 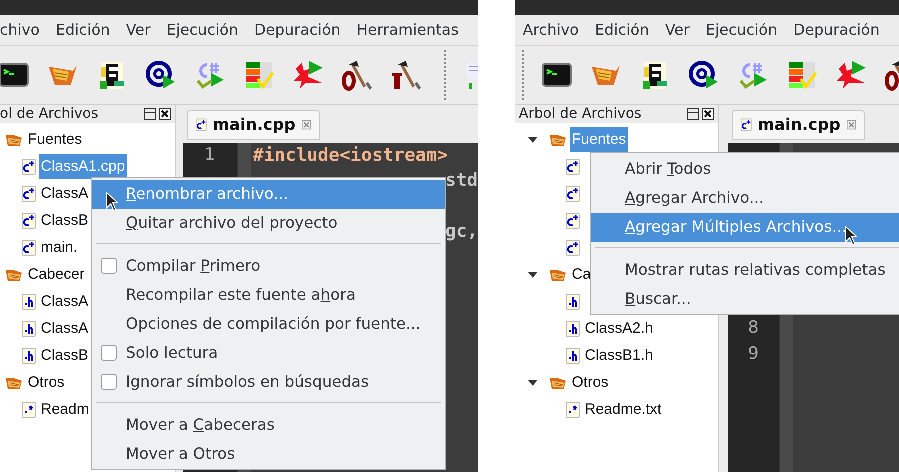 I want to click on line-number: 1, so click(x=210, y=155).